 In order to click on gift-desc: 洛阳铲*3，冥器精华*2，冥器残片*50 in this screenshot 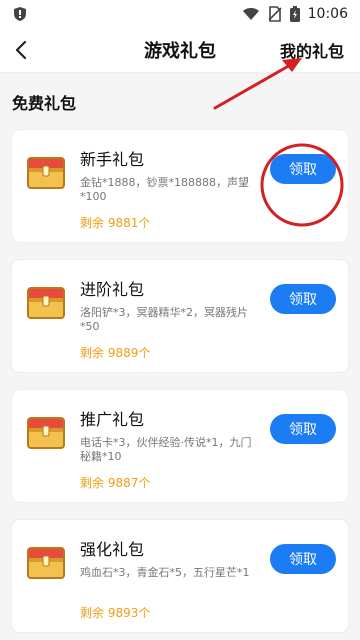, I will do `click(164, 319)`.